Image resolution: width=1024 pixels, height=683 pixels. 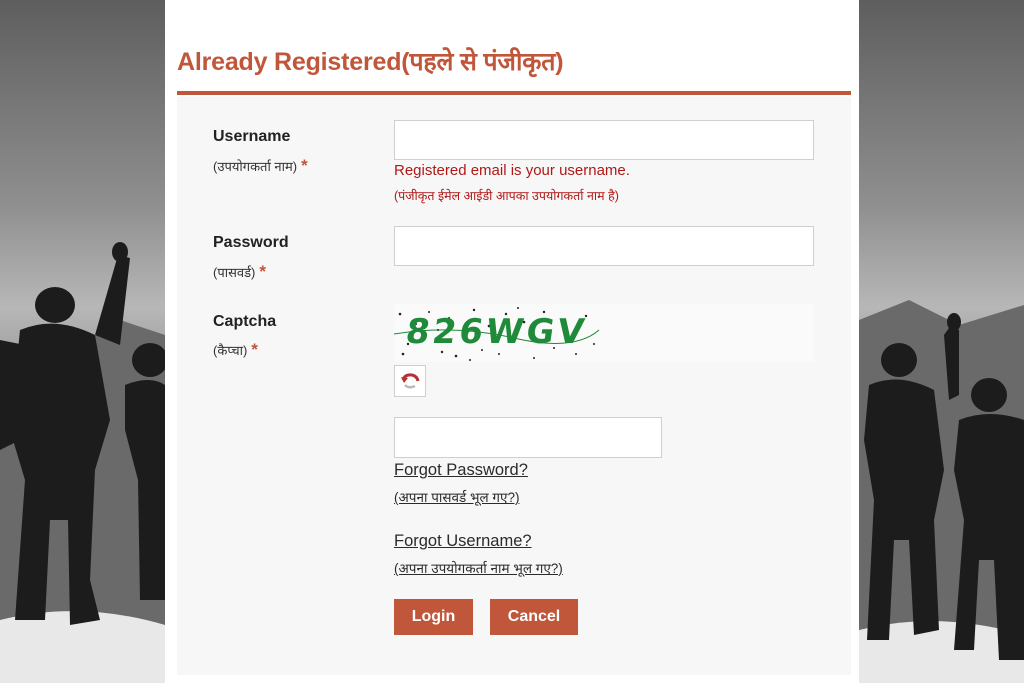 I want to click on title-divider, so click(x=514, y=93).